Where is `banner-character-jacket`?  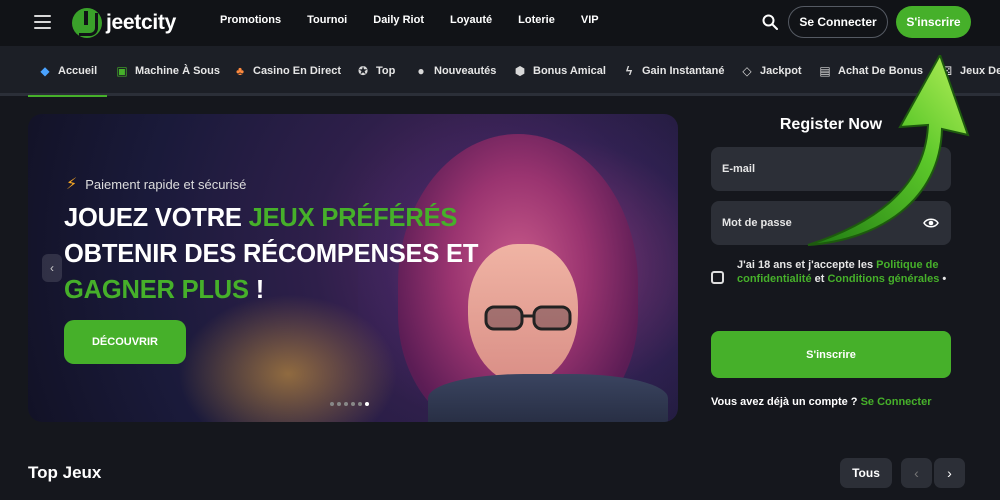
banner-character-jacket is located at coordinates (548, 398).